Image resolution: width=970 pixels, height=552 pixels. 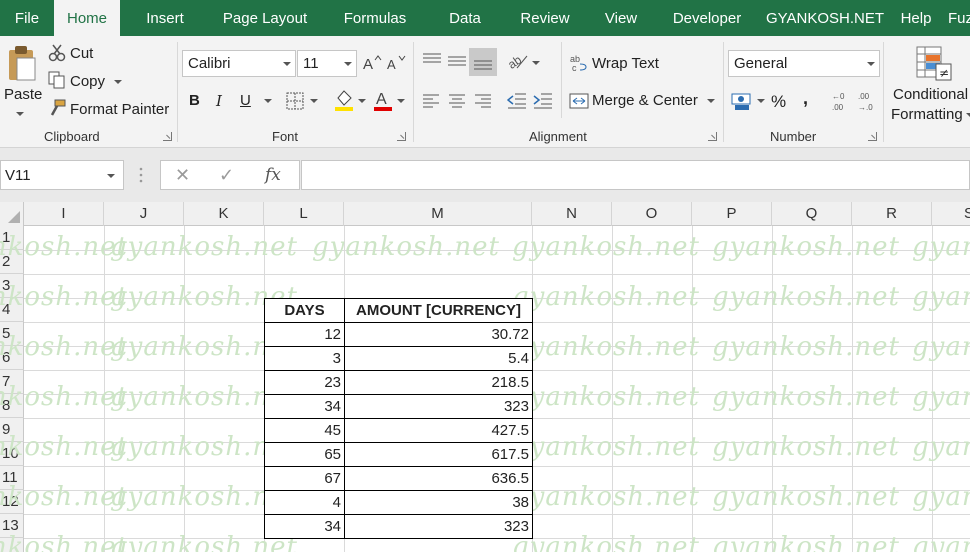 I want to click on conditional-formatting-icon: ≠, so click(x=934, y=64).